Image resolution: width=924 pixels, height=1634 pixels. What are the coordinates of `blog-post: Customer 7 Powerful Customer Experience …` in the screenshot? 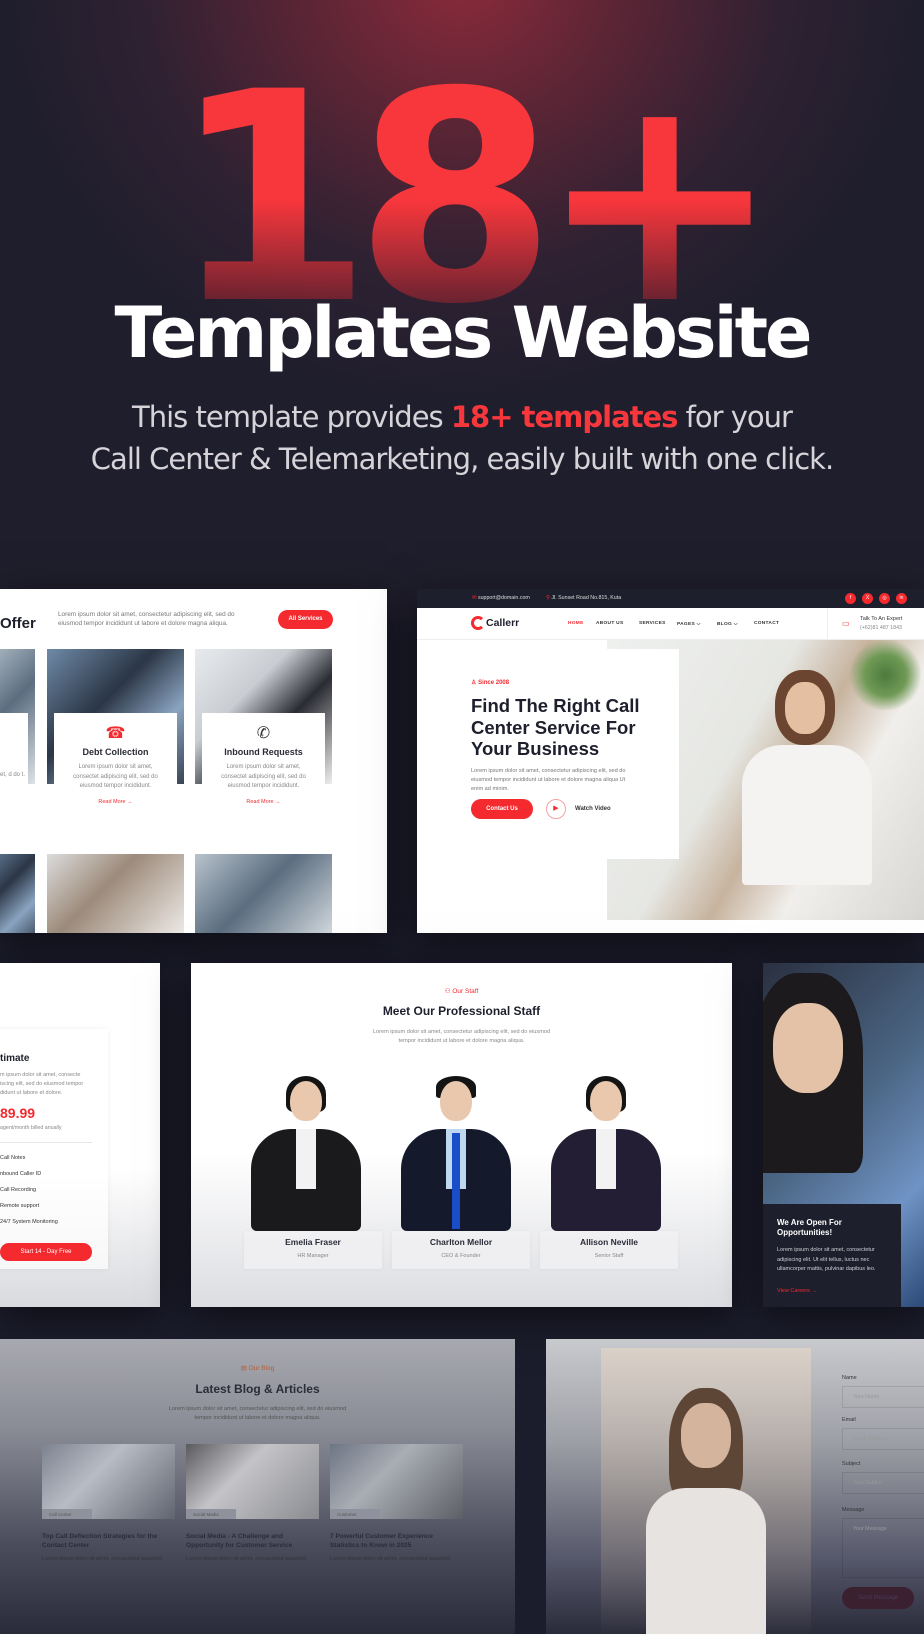 It's located at (396, 1503).